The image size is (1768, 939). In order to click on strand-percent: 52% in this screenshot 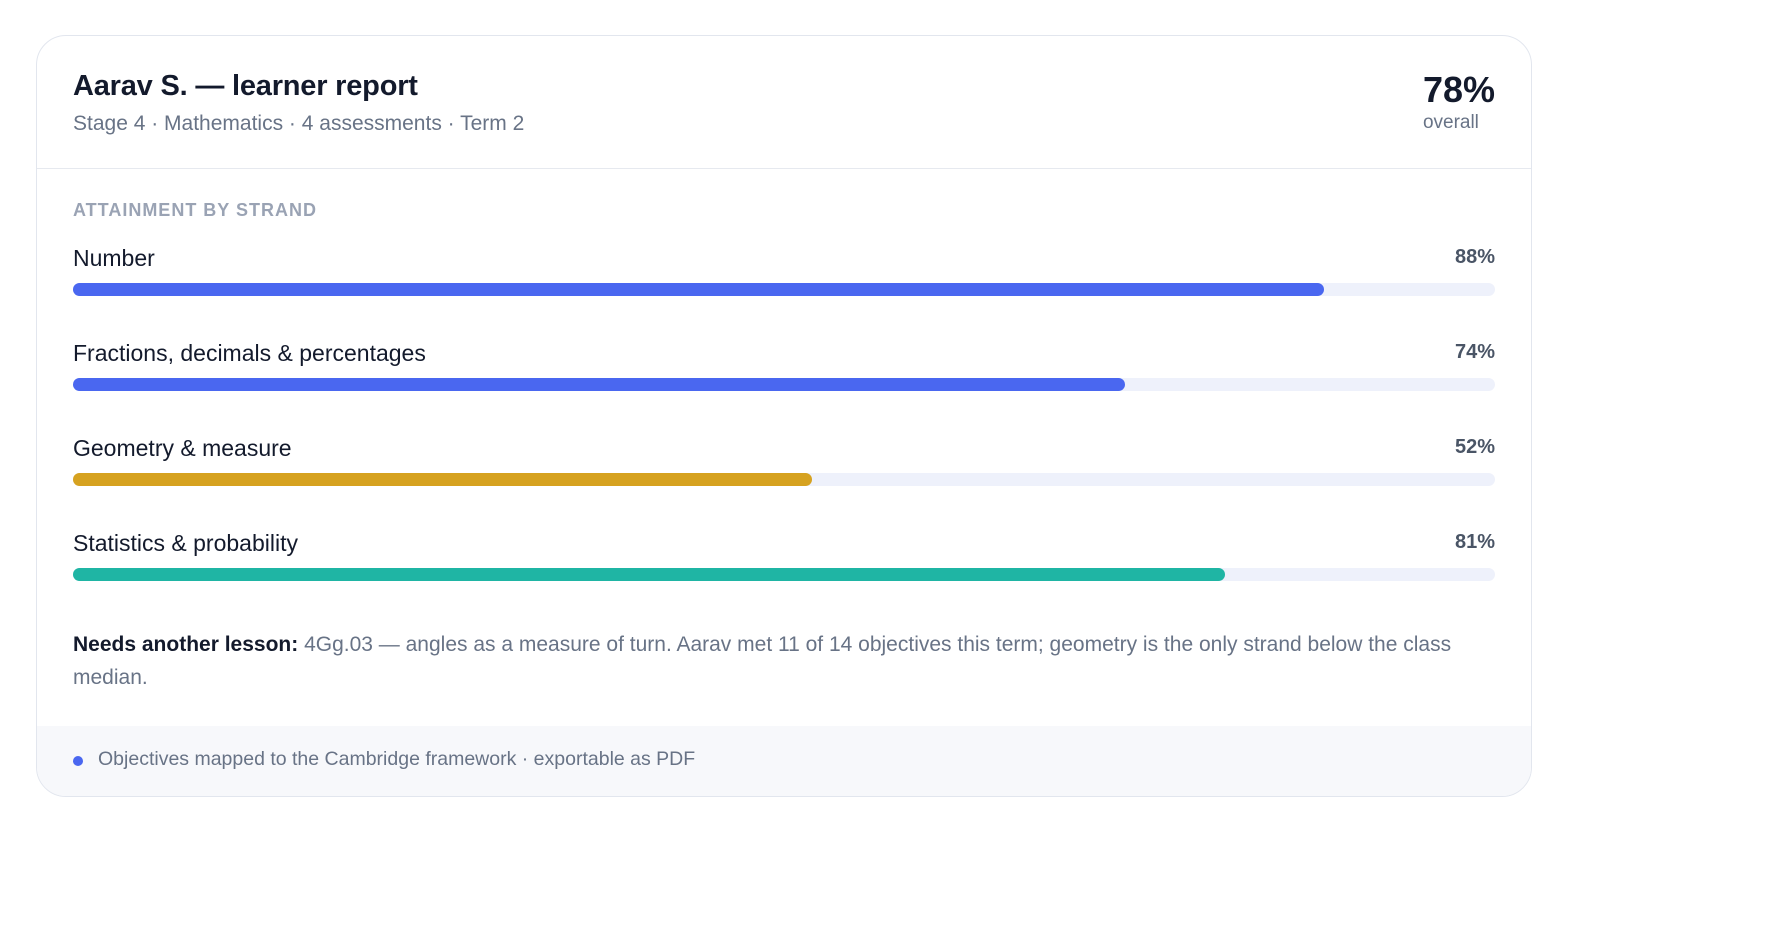, I will do `click(1474, 447)`.